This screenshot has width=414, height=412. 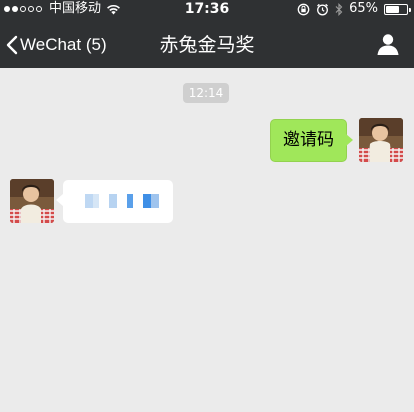 I want to click on chat-info-button, so click(x=388, y=44).